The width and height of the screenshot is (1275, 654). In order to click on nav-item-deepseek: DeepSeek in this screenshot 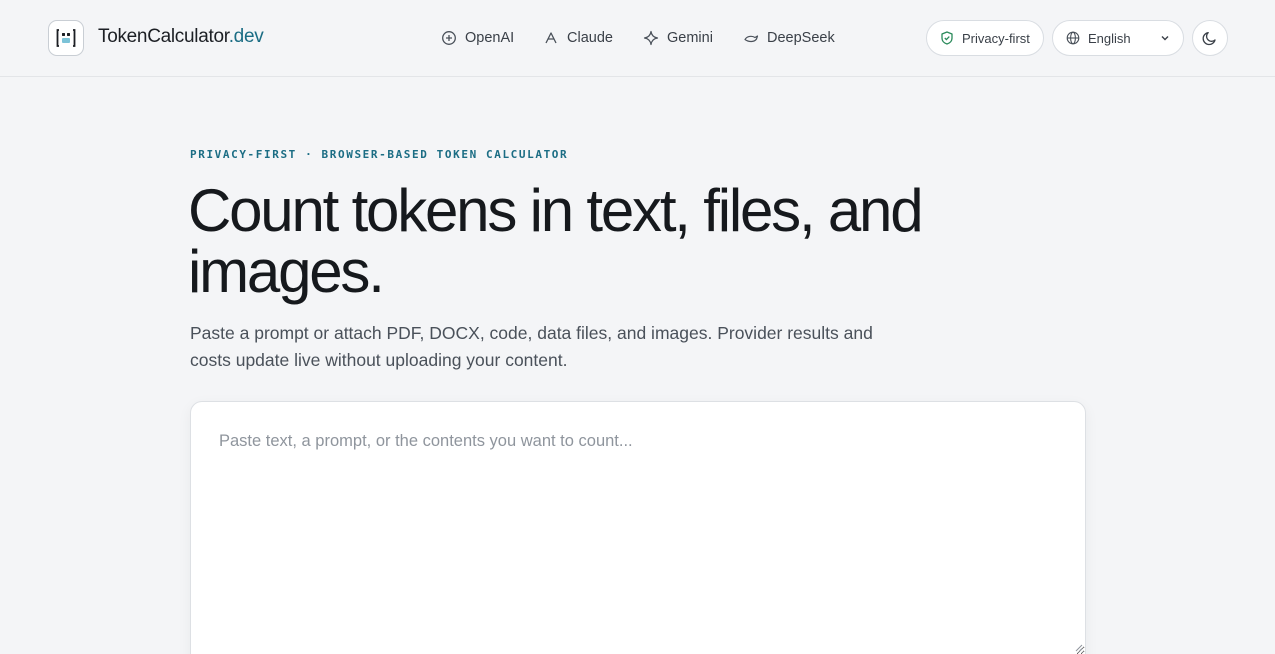, I will do `click(789, 38)`.